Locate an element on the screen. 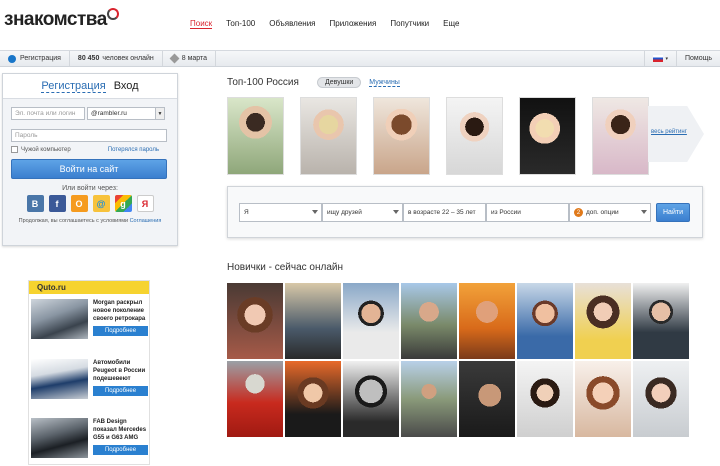 The image size is (720, 466). tab-register: Регистрация is located at coordinates (73, 86).